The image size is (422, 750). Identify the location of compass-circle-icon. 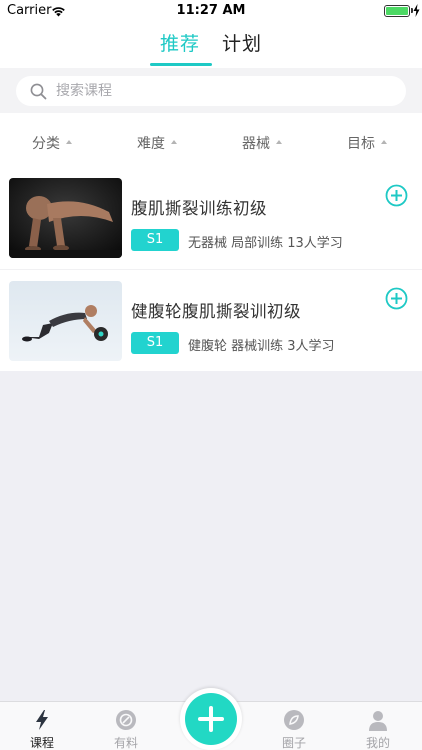
(126, 720).